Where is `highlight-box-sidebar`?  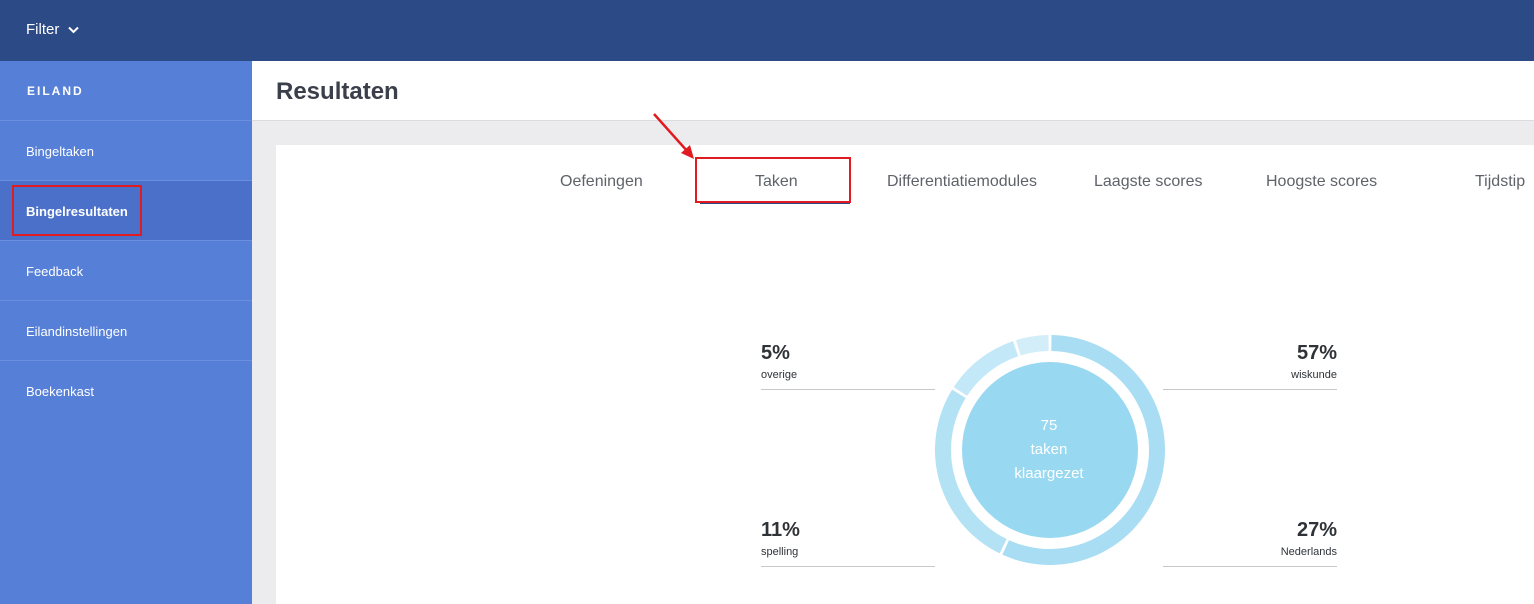 highlight-box-sidebar is located at coordinates (77, 210).